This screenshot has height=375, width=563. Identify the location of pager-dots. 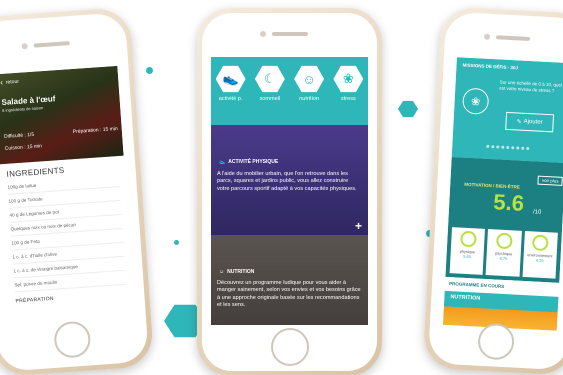
(508, 147).